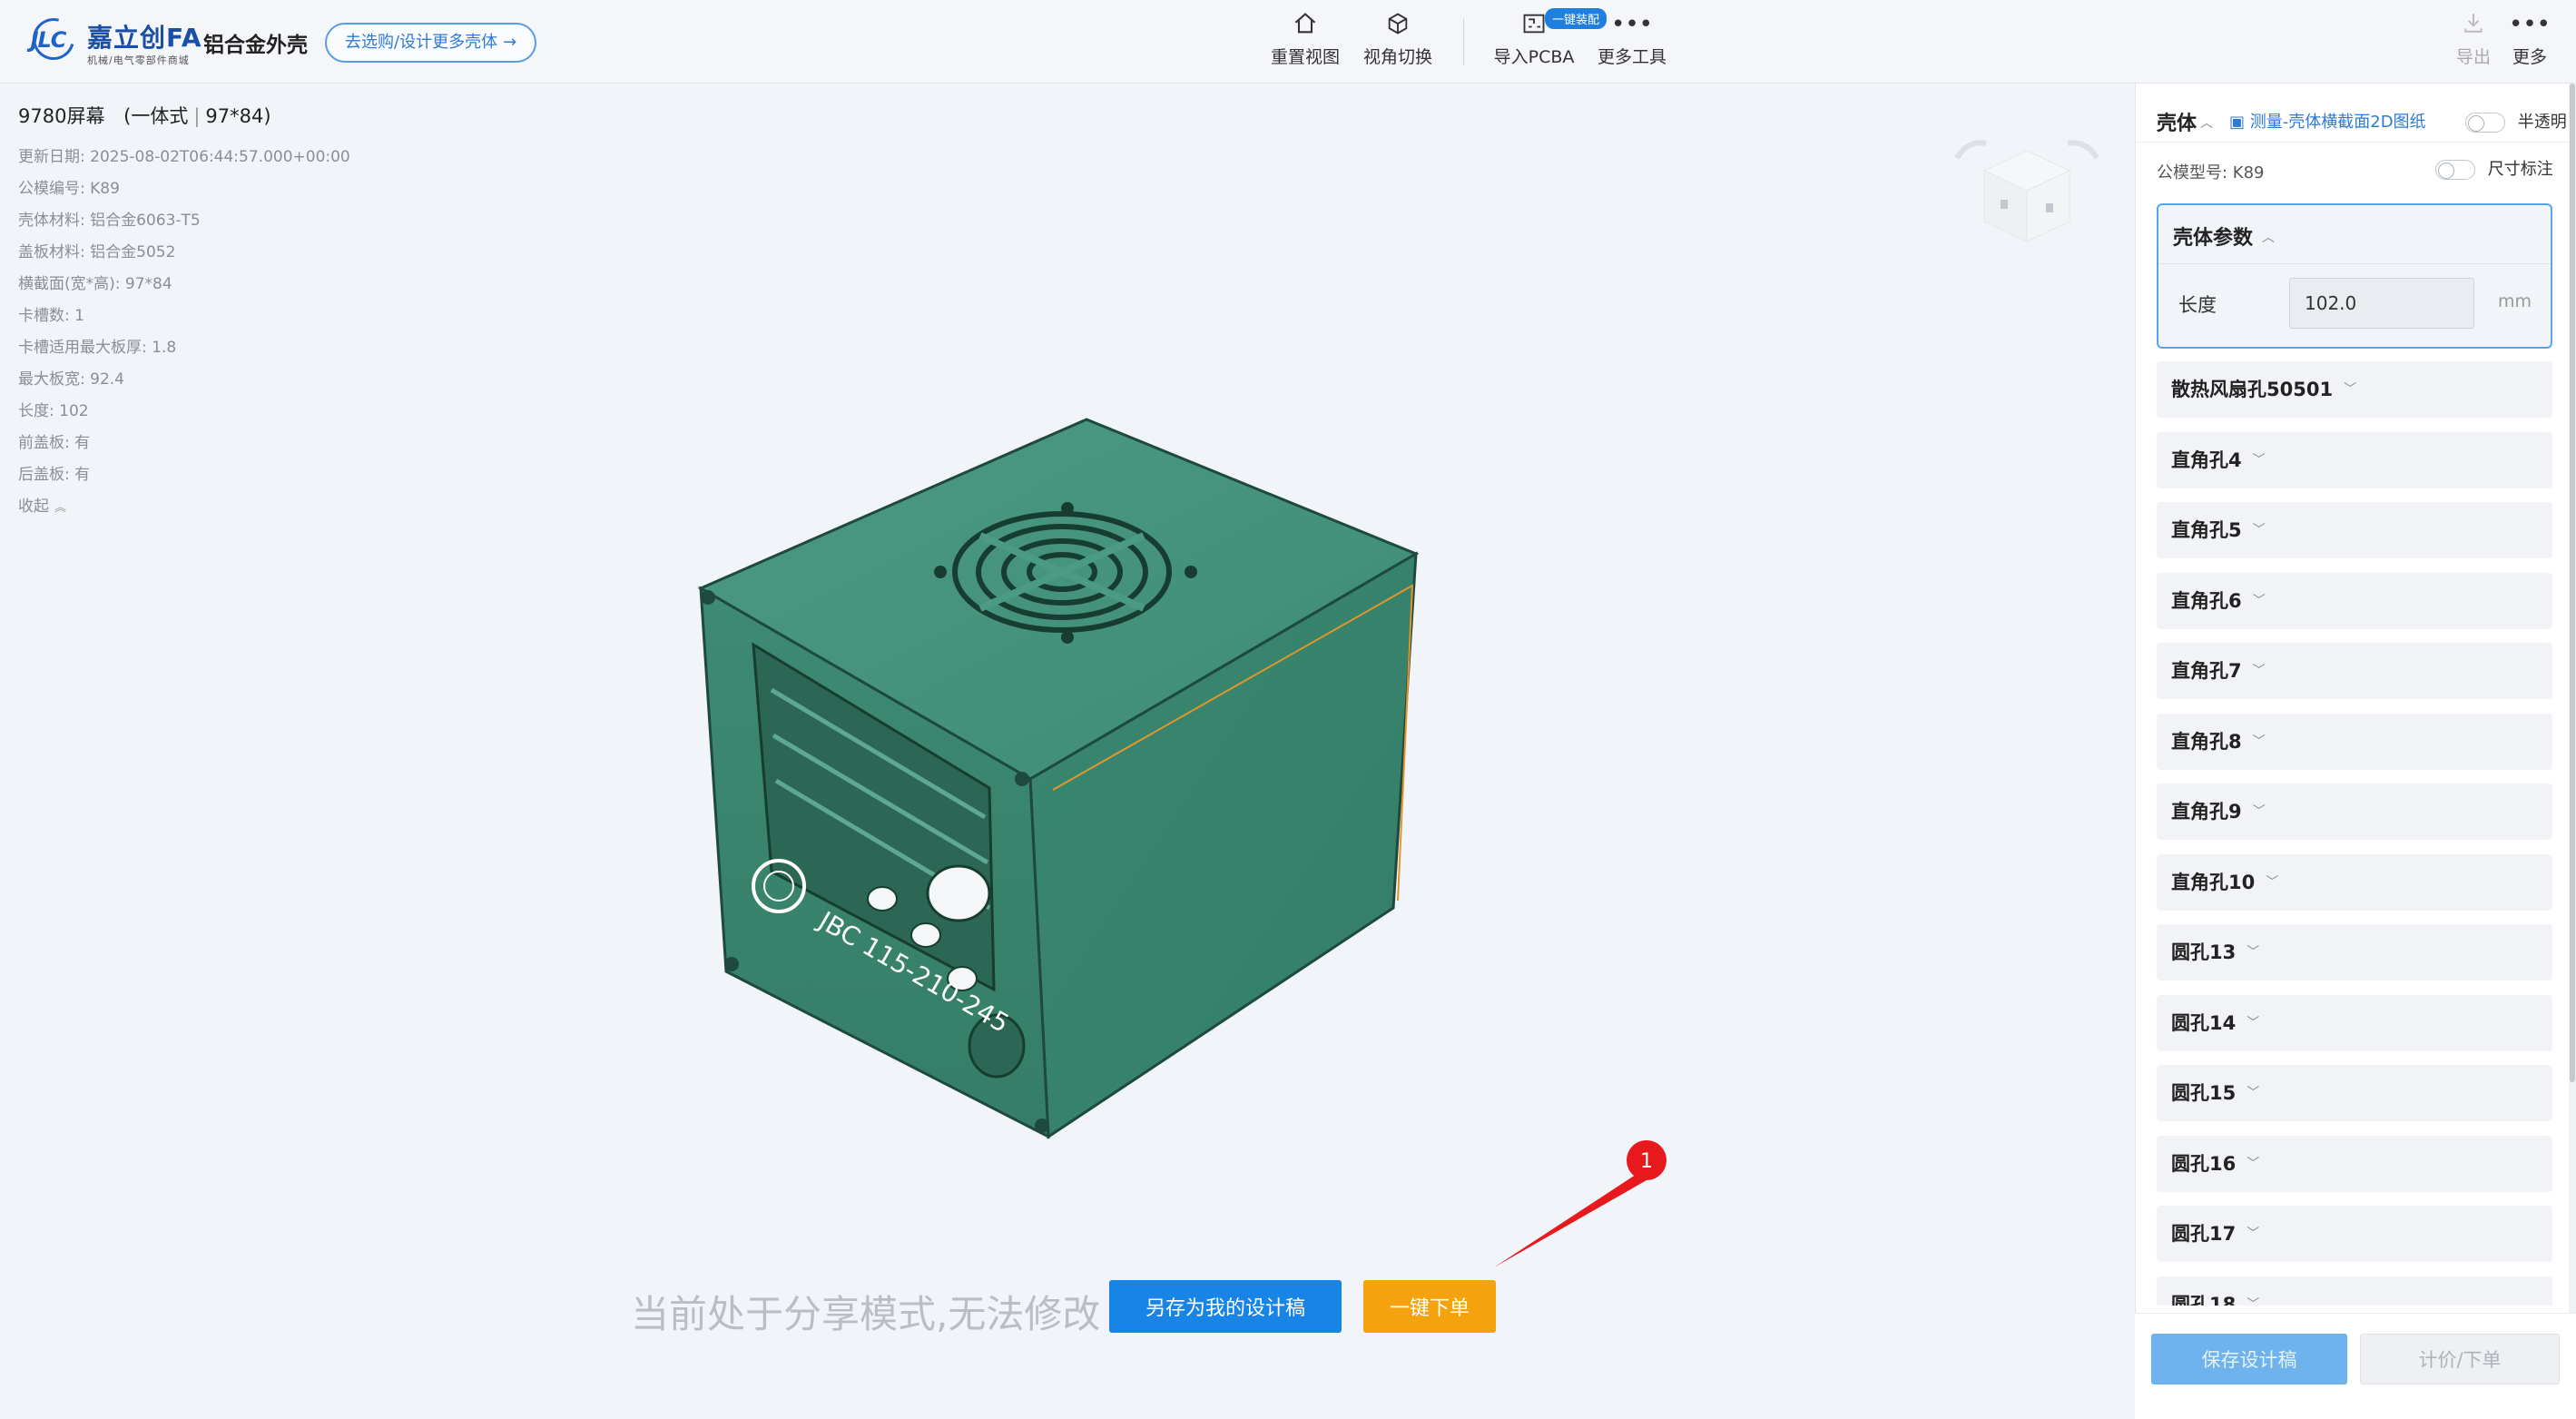  I want to click on round-hole-small, so click(882, 899).